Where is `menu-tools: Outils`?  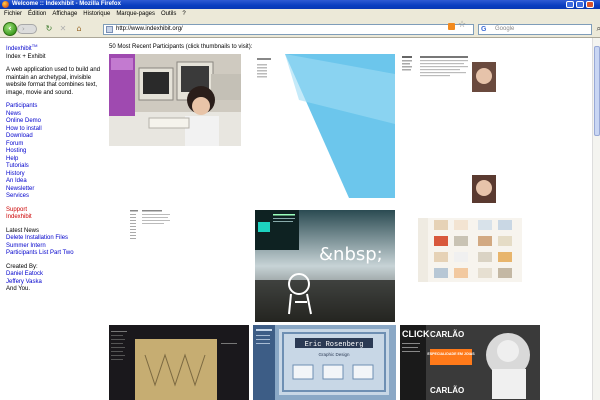 menu-tools: Outils is located at coordinates (168, 14).